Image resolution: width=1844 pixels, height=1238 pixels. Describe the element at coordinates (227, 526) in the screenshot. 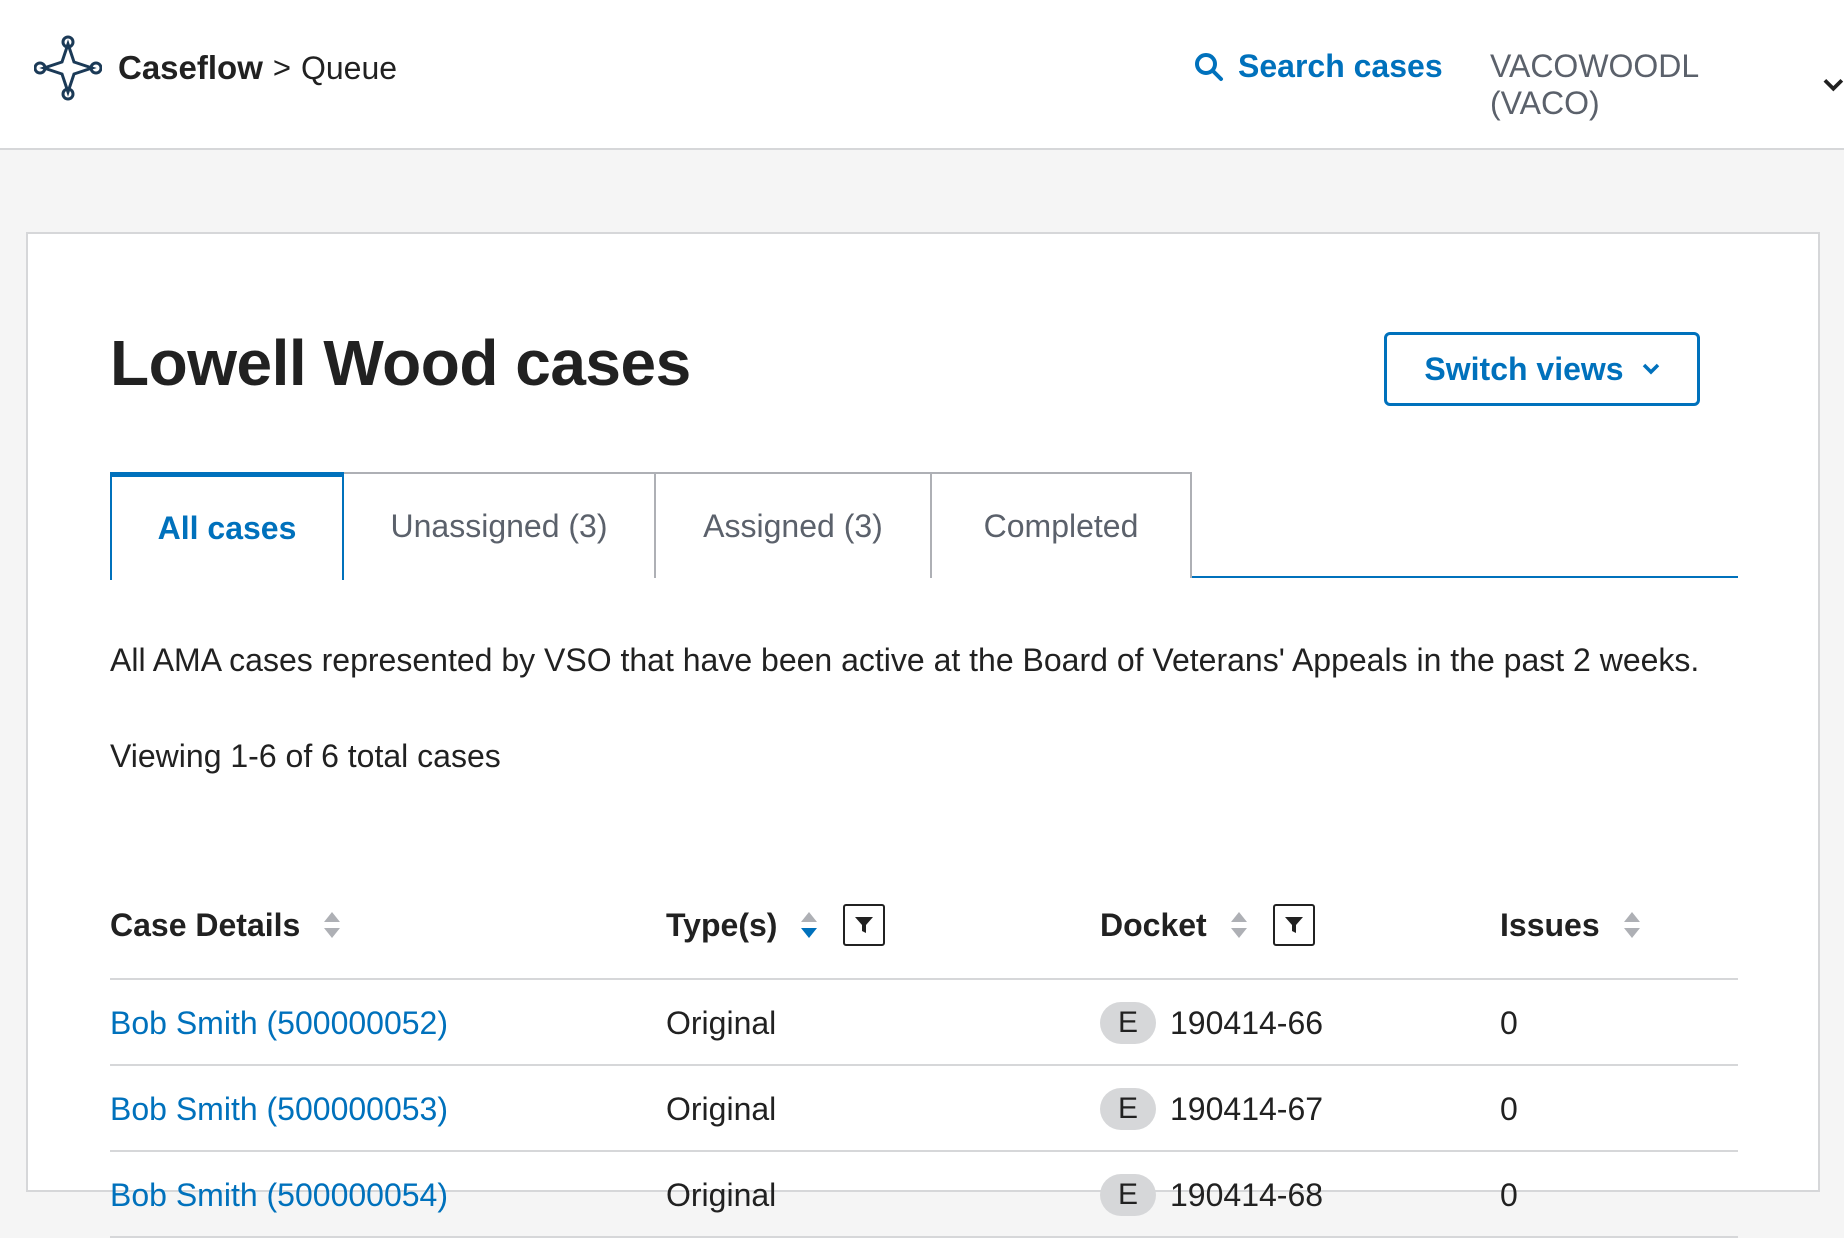

I see `tab-all-cases: All cases` at that location.